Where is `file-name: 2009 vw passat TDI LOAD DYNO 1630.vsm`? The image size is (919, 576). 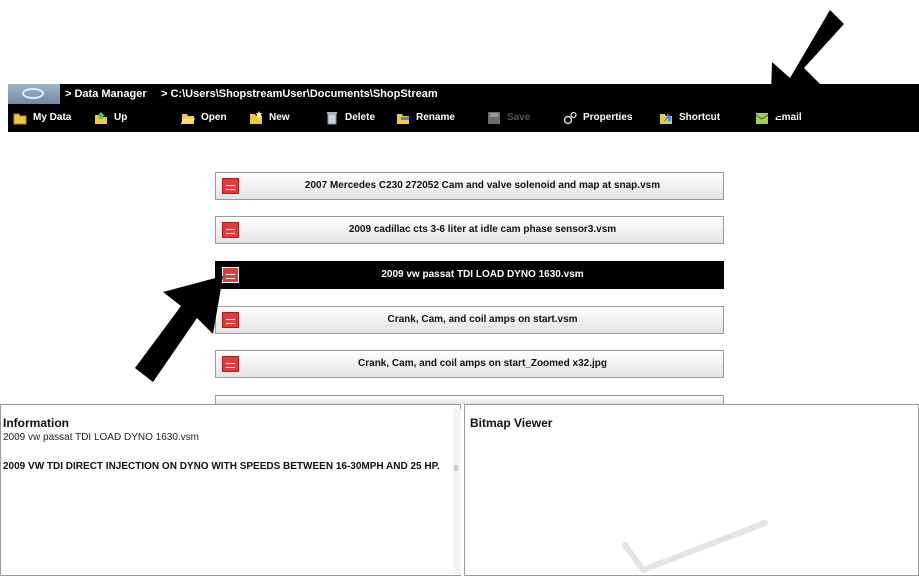 file-name: 2009 vw passat TDI LOAD DYNO 1630.vsm is located at coordinates (482, 274).